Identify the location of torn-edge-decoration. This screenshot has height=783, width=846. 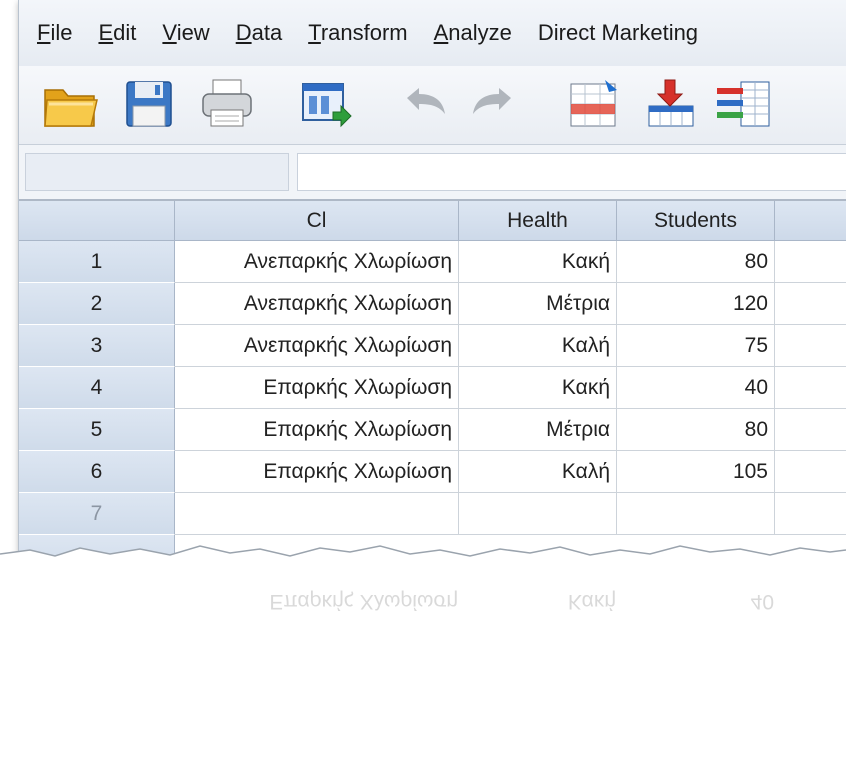
(423, 562).